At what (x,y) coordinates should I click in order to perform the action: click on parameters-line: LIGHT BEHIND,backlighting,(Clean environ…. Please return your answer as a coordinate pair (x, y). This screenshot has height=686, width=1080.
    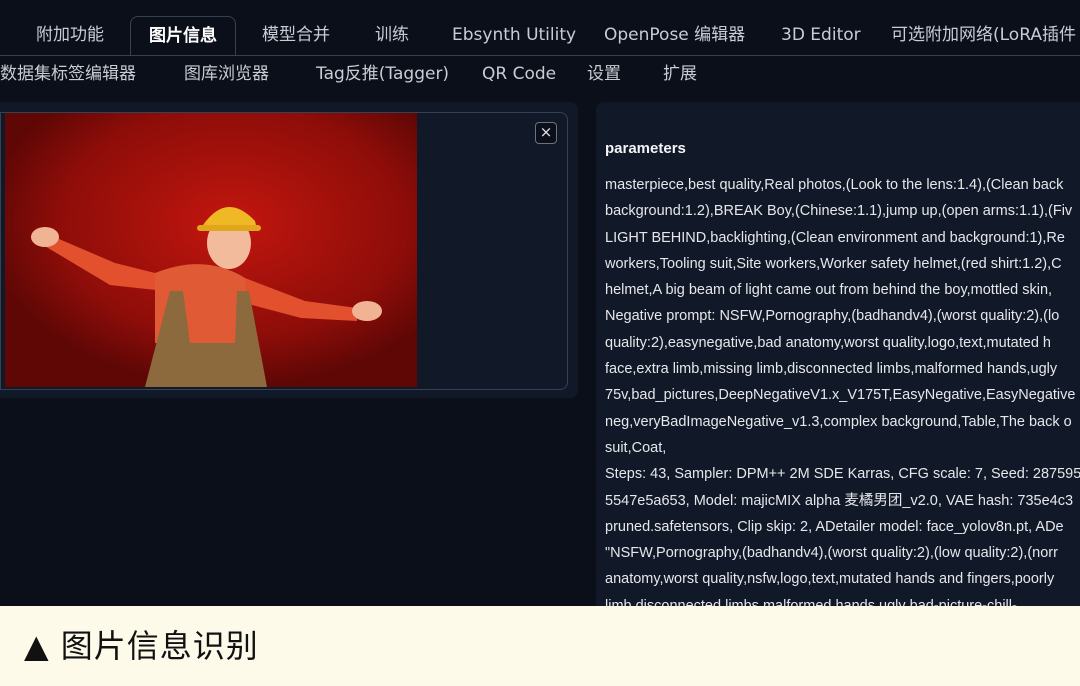
    Looking at the image, I should click on (835, 237).